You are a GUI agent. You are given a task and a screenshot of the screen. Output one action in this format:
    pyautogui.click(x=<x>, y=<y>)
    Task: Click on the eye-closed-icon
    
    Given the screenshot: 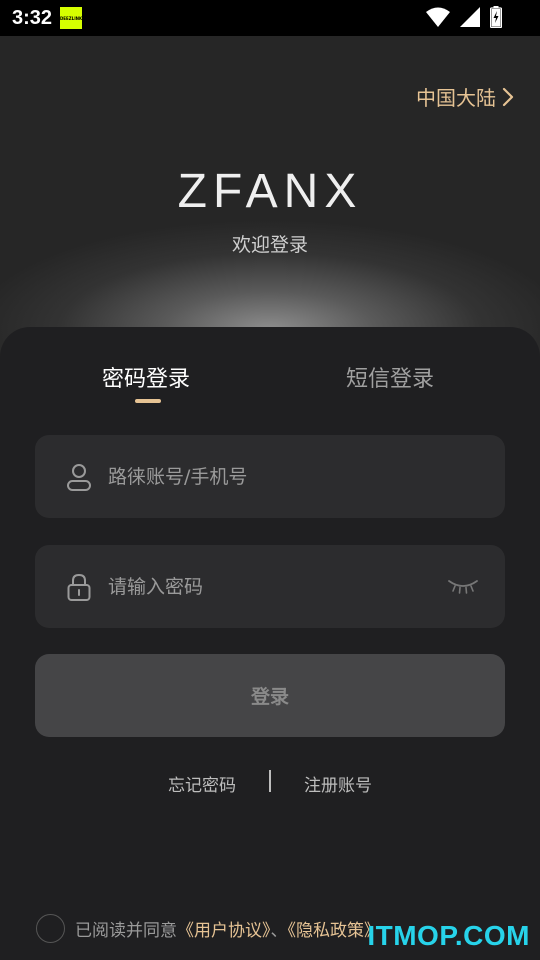 What is the action you would take?
    pyautogui.click(x=463, y=586)
    